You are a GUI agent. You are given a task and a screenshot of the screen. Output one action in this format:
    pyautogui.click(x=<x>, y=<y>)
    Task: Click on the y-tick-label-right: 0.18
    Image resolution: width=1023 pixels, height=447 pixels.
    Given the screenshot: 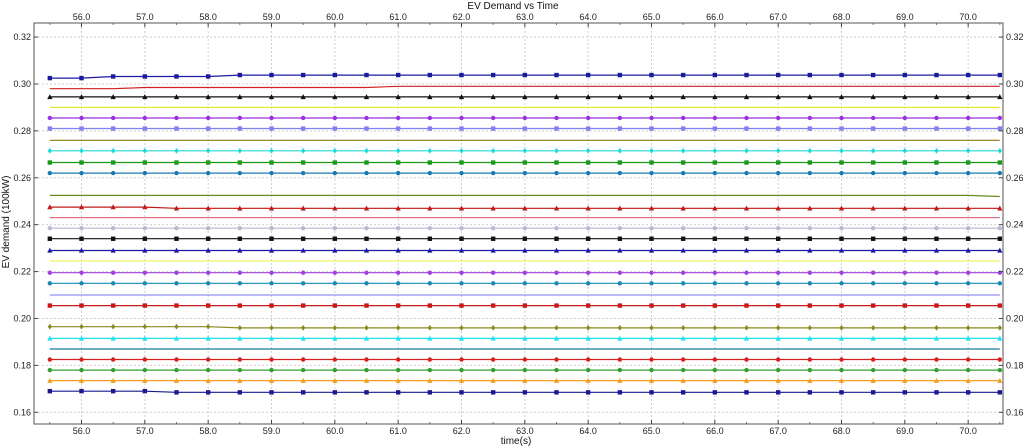 What is the action you would take?
    pyautogui.click(x=1014, y=365)
    